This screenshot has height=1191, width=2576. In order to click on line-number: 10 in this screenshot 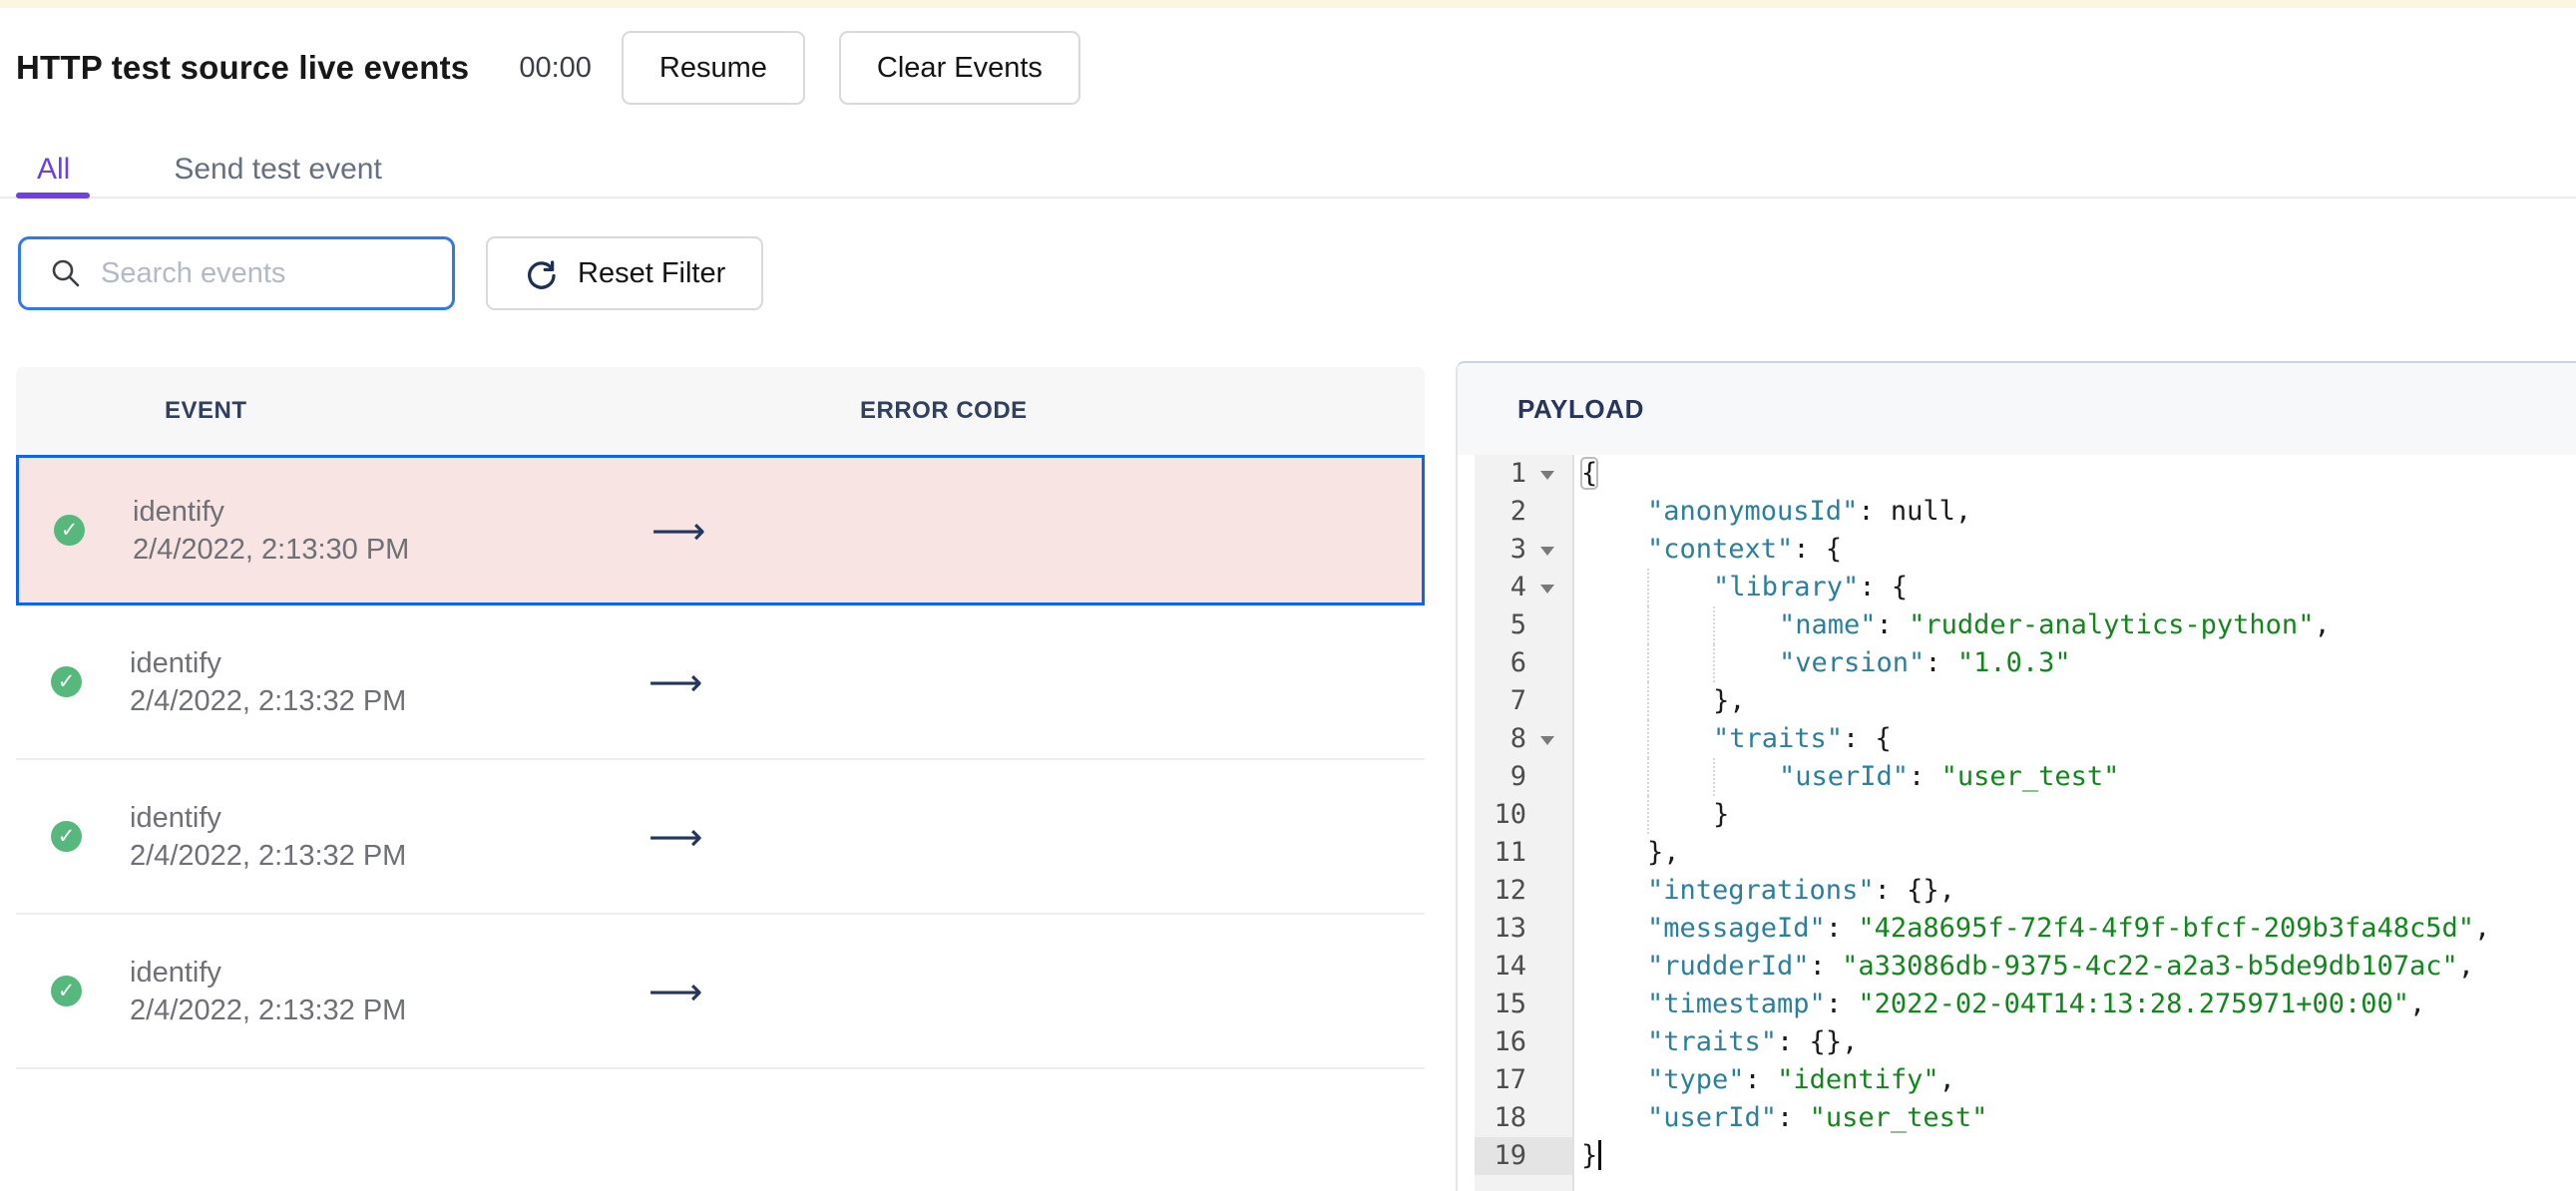, I will do `click(1510, 815)`.